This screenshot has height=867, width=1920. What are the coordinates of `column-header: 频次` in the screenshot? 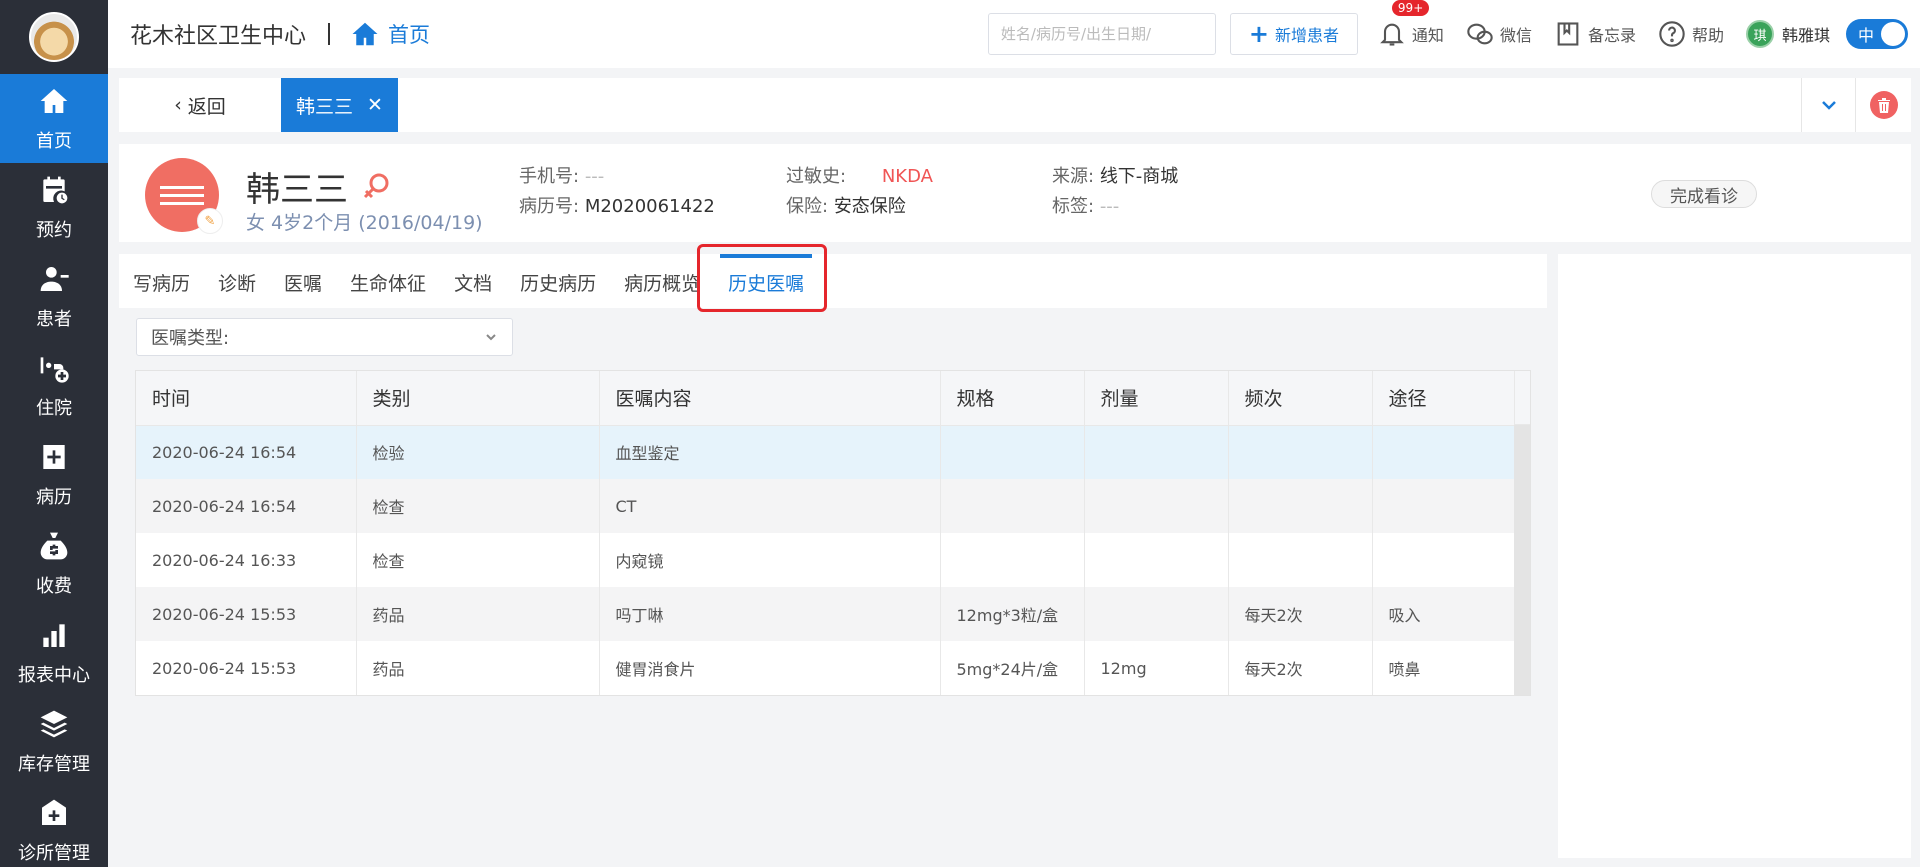 It's located at (1300, 398).